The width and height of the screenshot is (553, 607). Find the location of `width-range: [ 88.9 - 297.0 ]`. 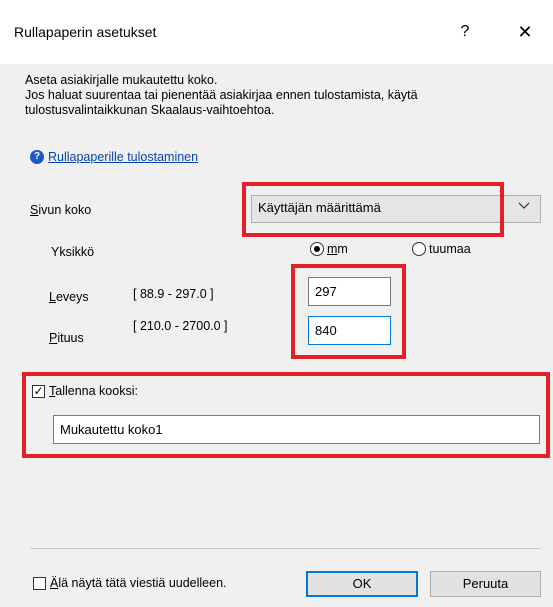

width-range: [ 88.9 - 297.0 ] is located at coordinates (173, 294).